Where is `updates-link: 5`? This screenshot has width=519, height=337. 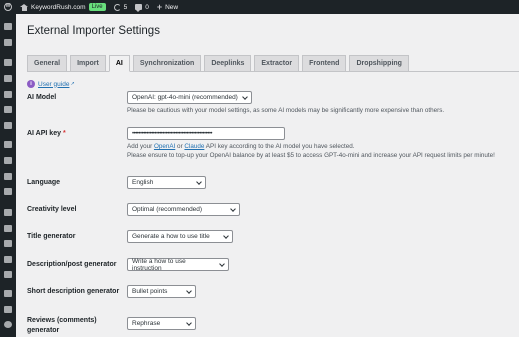
updates-link: 5 is located at coordinates (121, 7).